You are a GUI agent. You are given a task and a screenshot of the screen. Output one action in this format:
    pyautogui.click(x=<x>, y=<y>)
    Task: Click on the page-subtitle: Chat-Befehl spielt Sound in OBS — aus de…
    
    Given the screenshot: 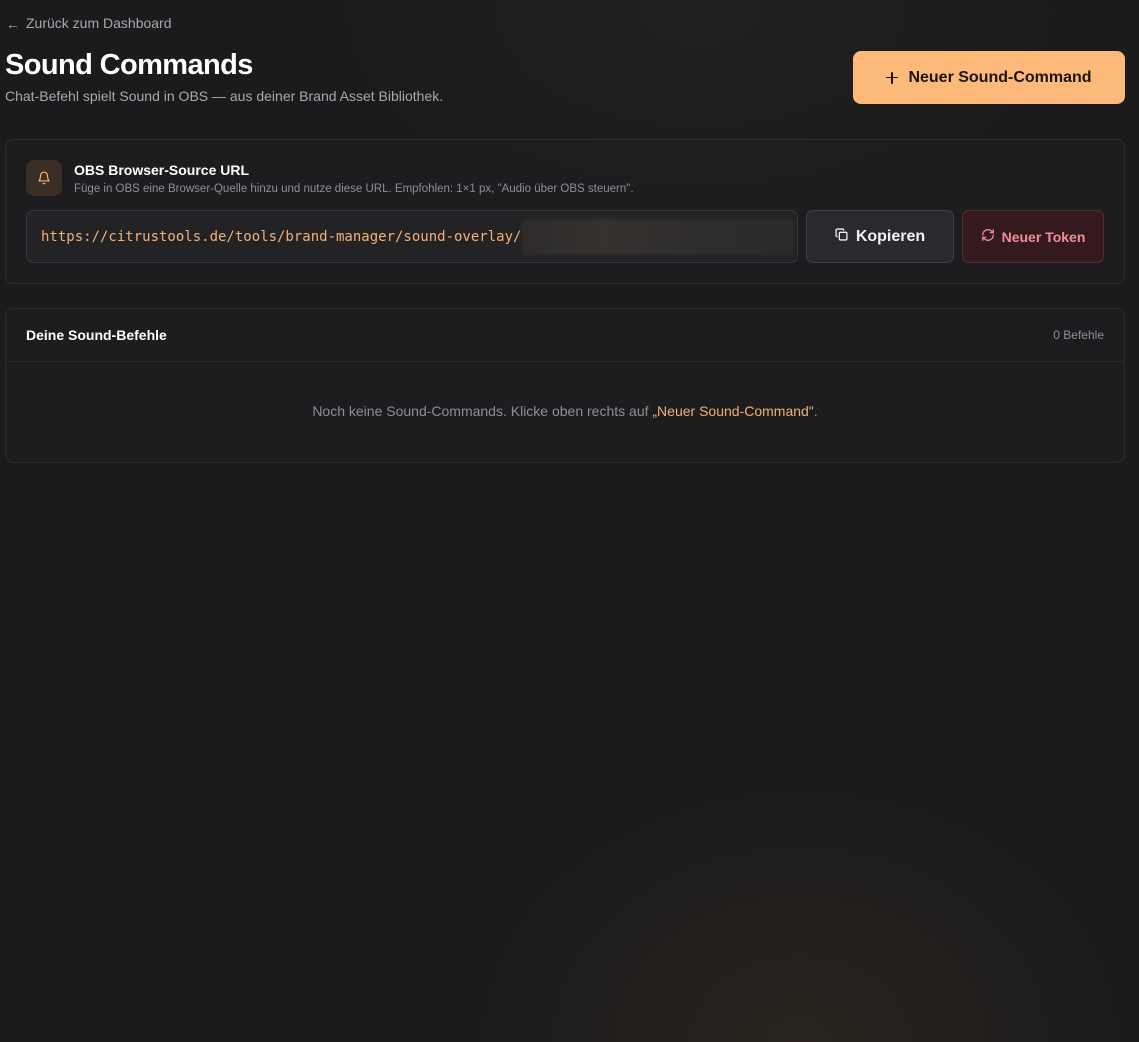 What is the action you would take?
    pyautogui.click(x=224, y=96)
    